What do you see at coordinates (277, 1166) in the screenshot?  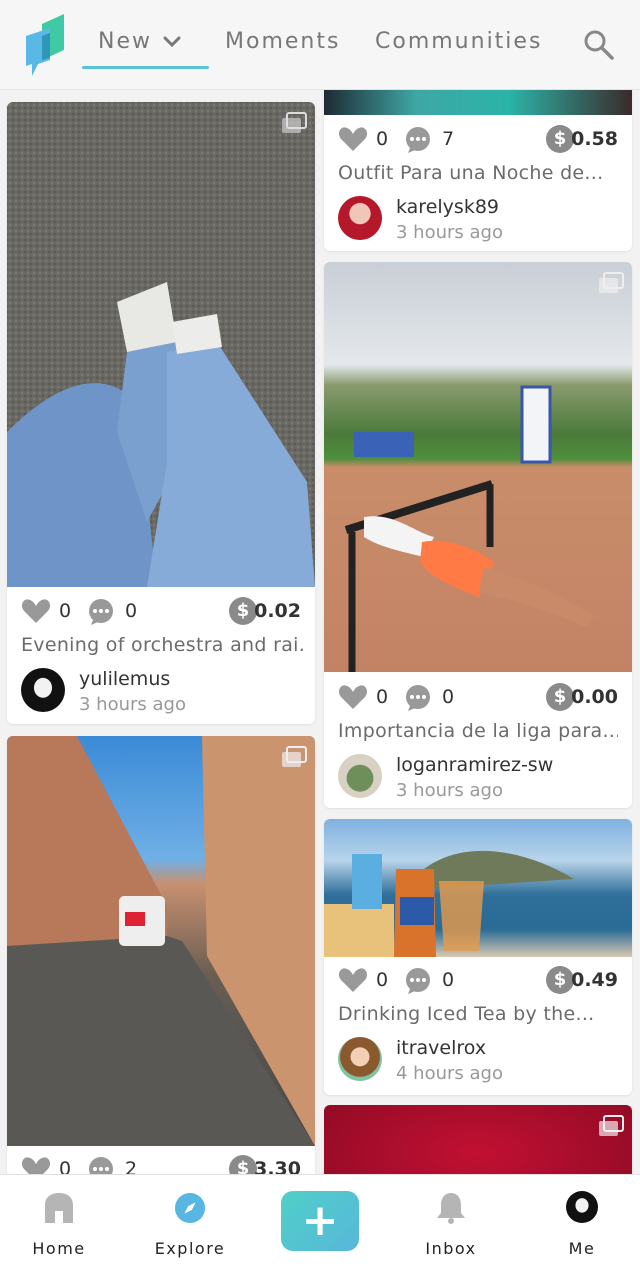 I see `payout-amount: 3.30` at bounding box center [277, 1166].